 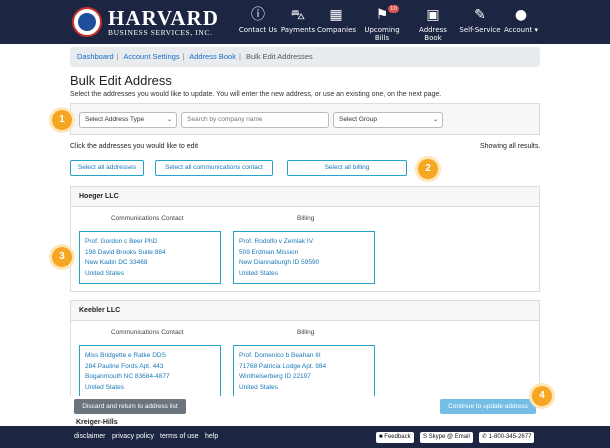 What do you see at coordinates (395, 437) in the screenshot?
I see `feedback-button: ■ Feedback` at bounding box center [395, 437].